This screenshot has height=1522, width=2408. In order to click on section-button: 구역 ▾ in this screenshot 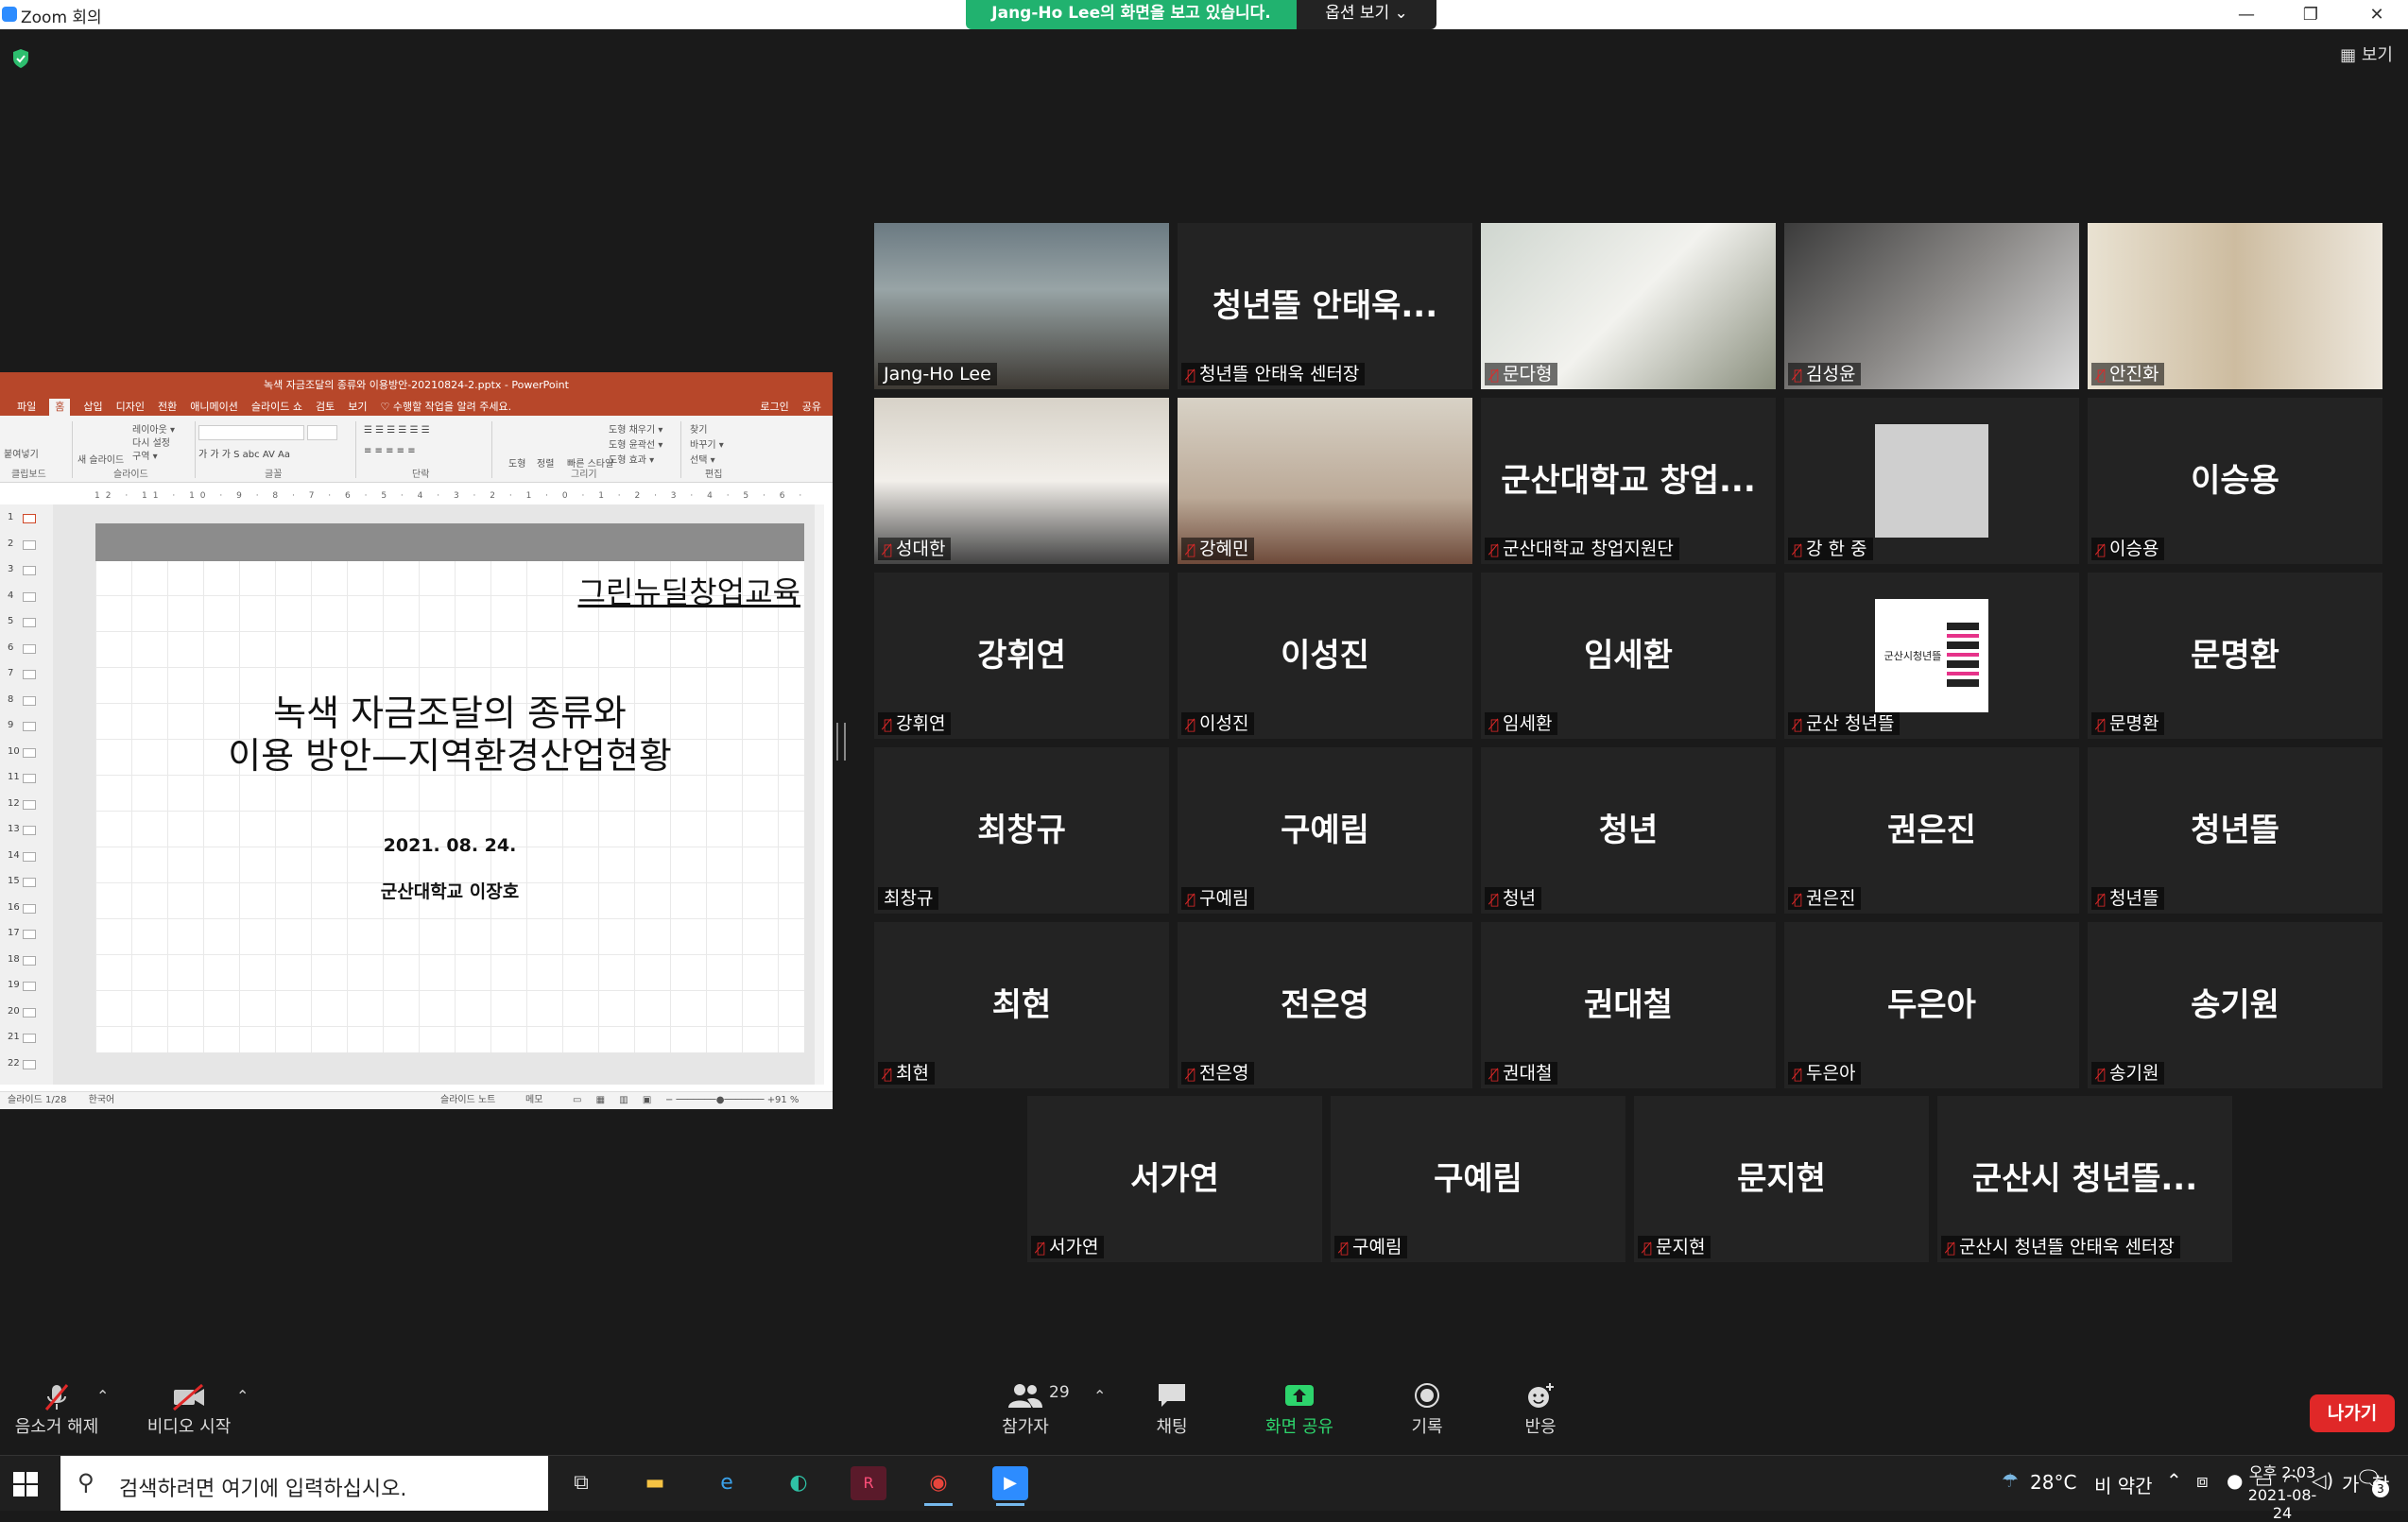, I will do `click(145, 455)`.